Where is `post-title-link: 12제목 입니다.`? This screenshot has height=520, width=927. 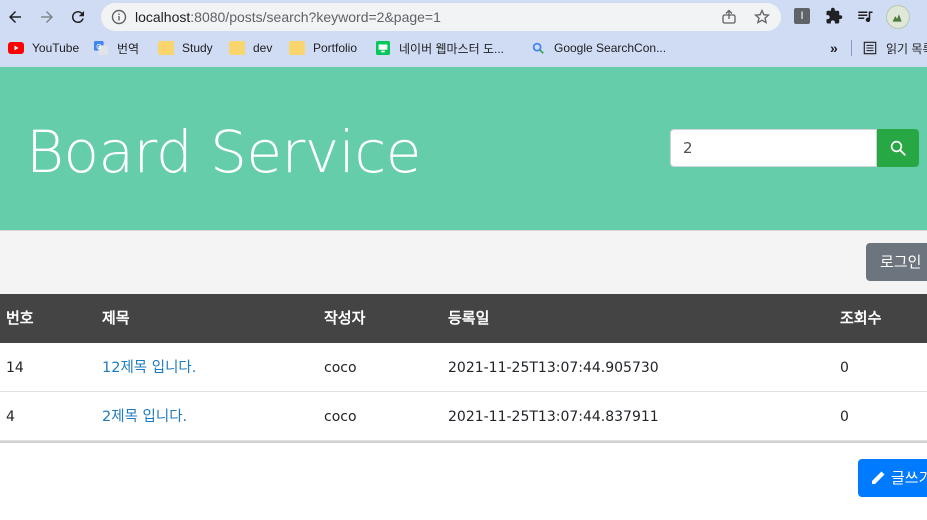
post-title-link: 12제목 입니다. is located at coordinates (149, 368).